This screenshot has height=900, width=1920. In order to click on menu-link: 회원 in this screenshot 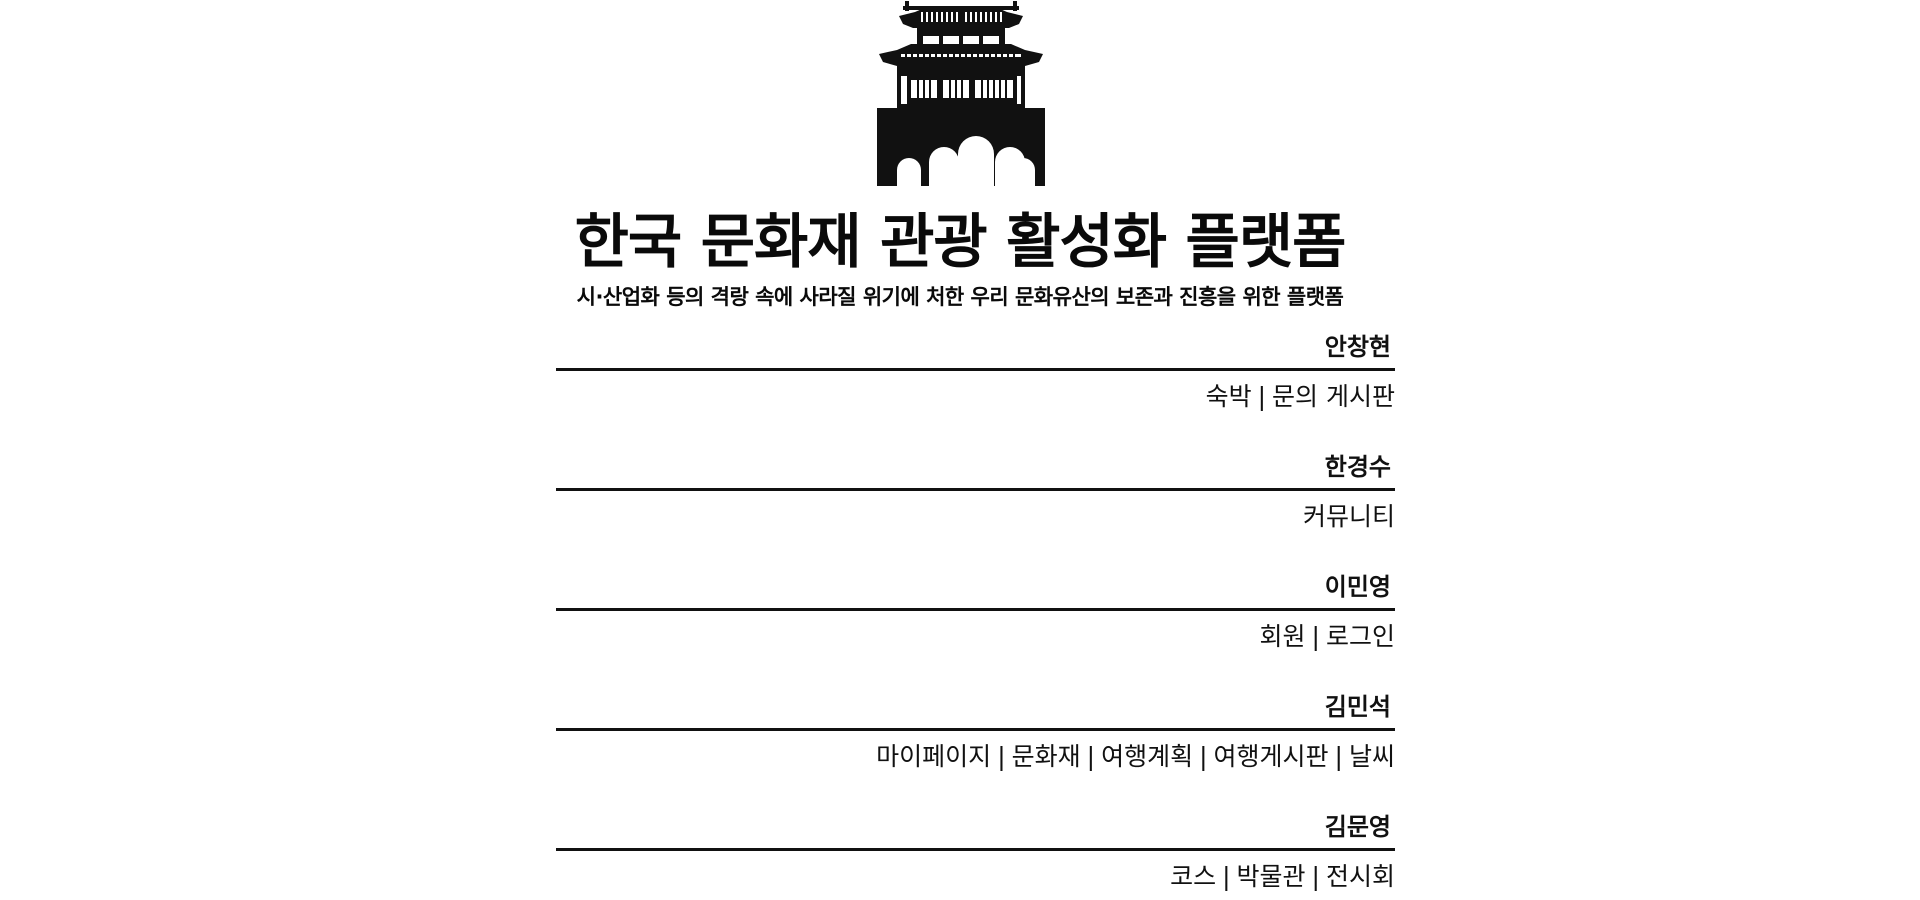, I will do `click(1283, 636)`.